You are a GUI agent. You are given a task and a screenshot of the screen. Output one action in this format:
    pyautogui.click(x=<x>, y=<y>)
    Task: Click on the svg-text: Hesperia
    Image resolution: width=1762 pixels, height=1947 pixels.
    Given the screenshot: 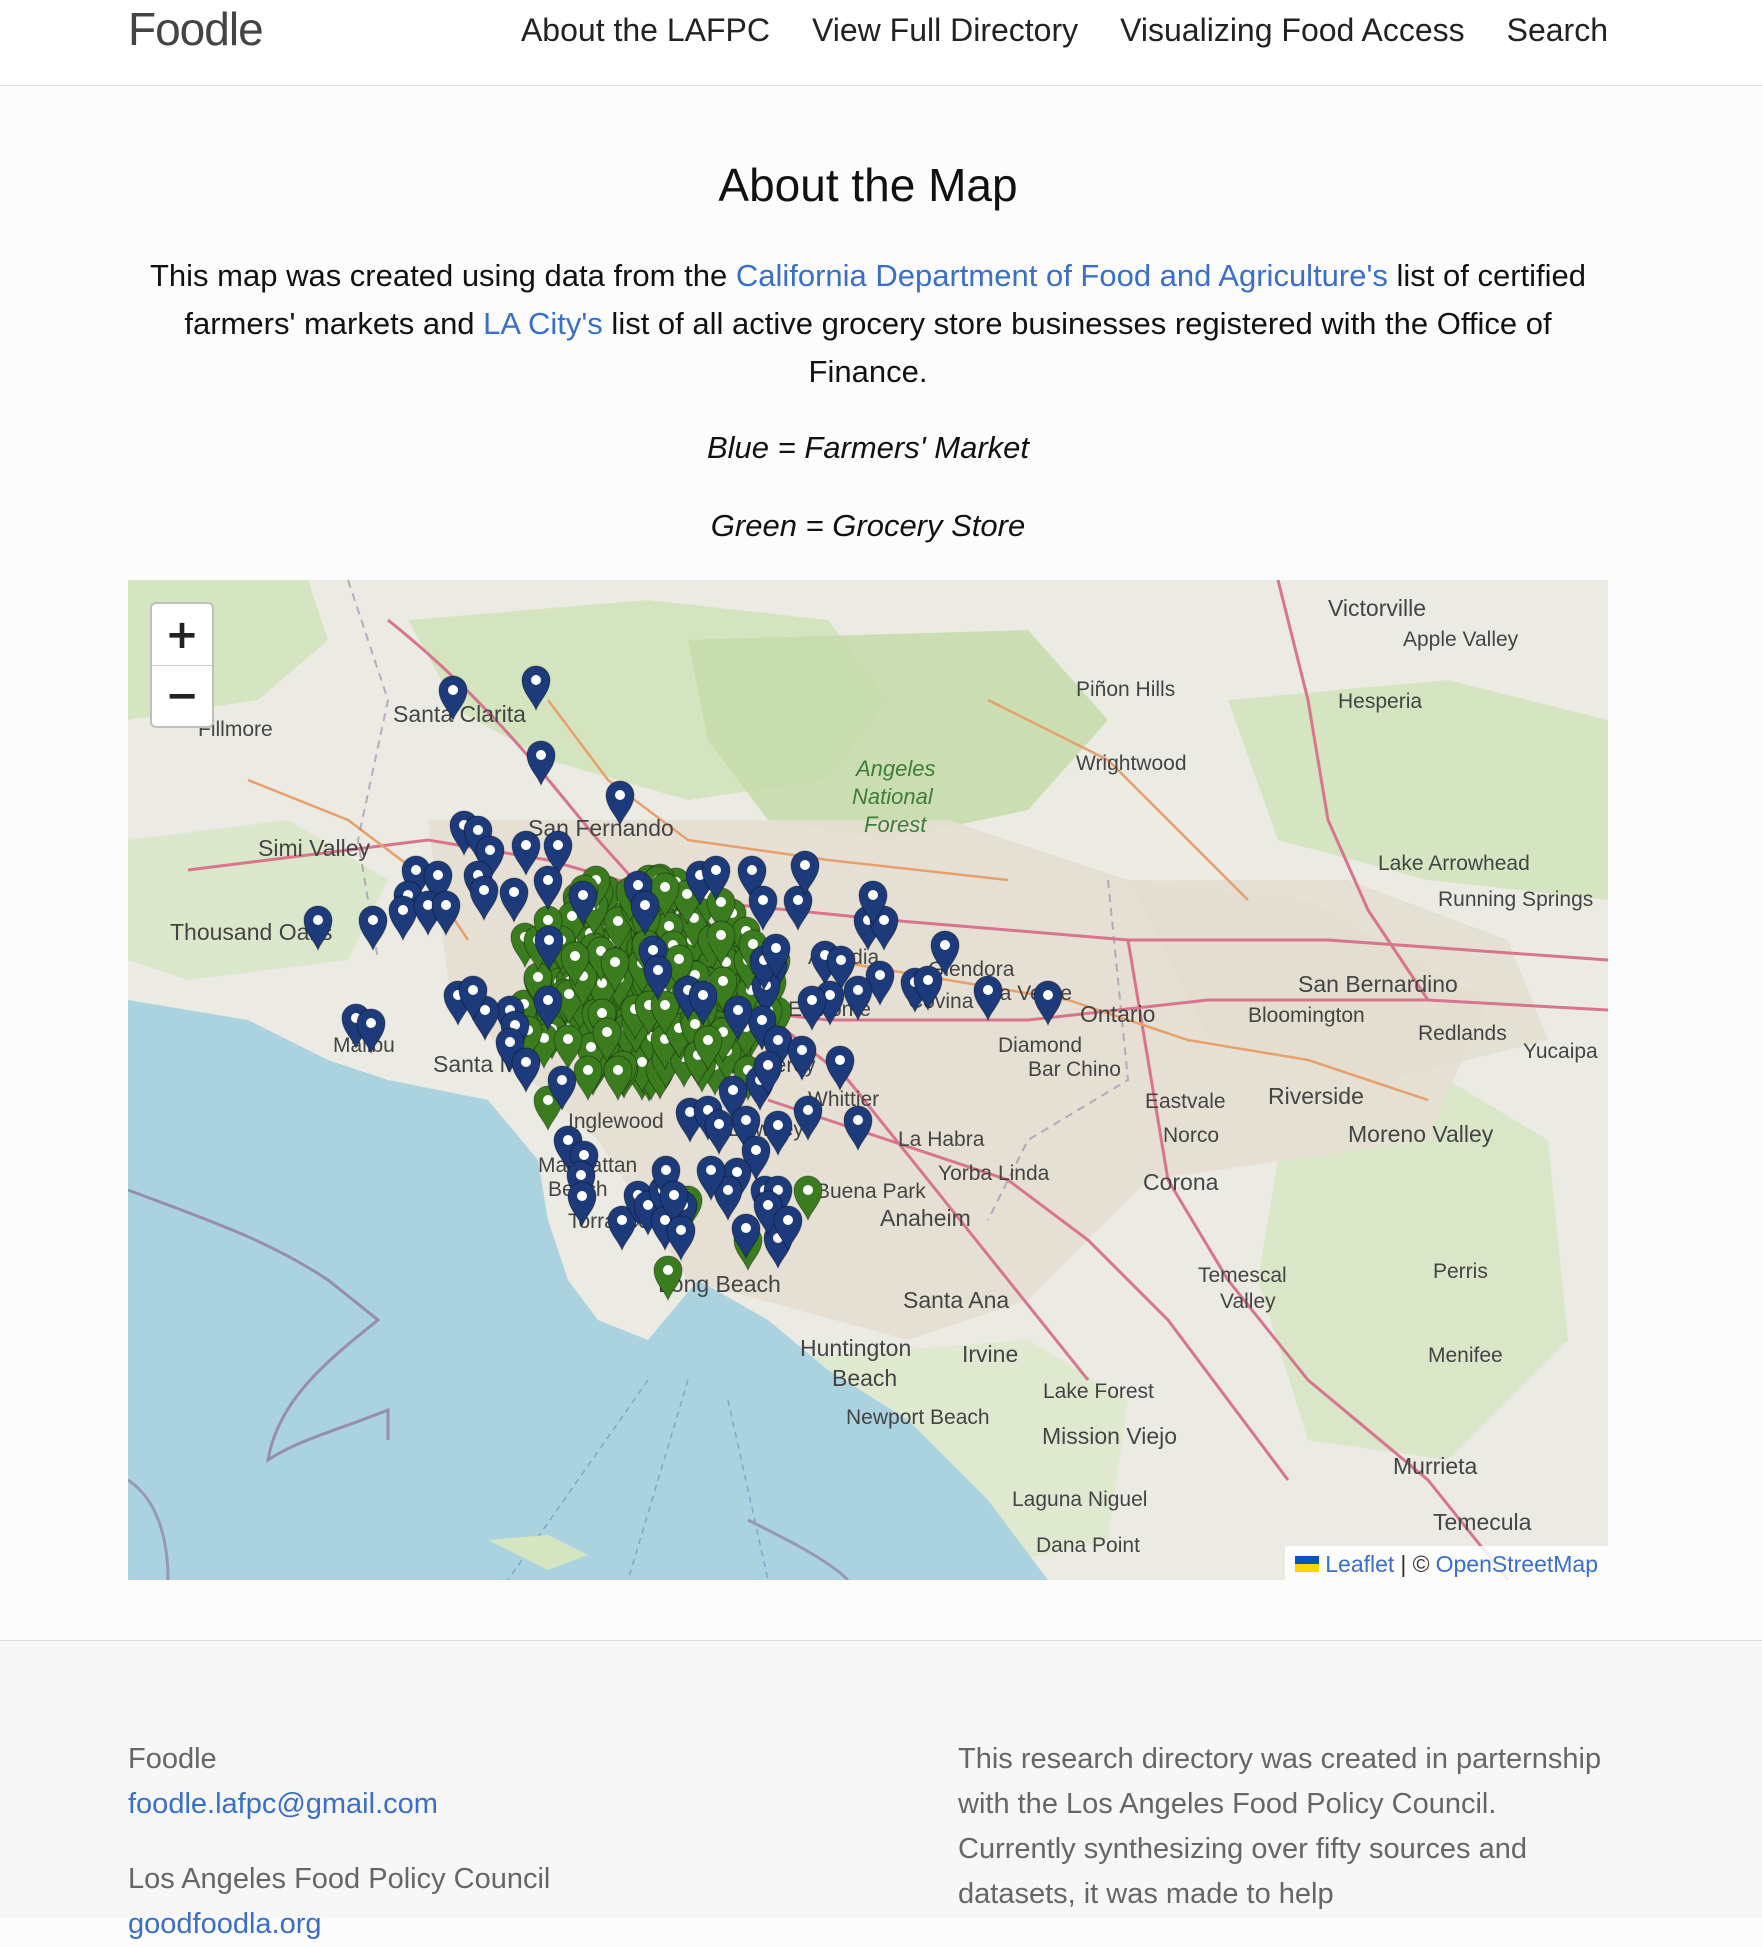 What is the action you would take?
    pyautogui.click(x=1380, y=701)
    